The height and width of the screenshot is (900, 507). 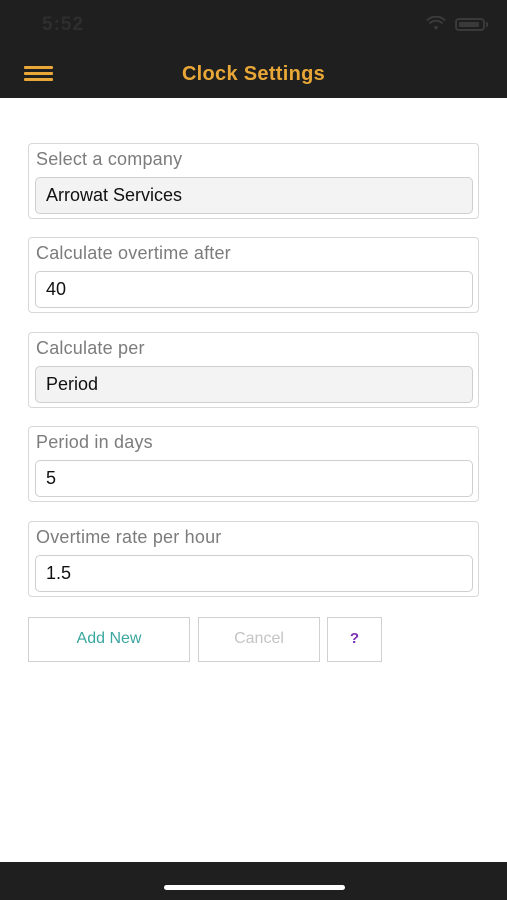 What do you see at coordinates (253, 881) in the screenshot?
I see `bottom-bar` at bounding box center [253, 881].